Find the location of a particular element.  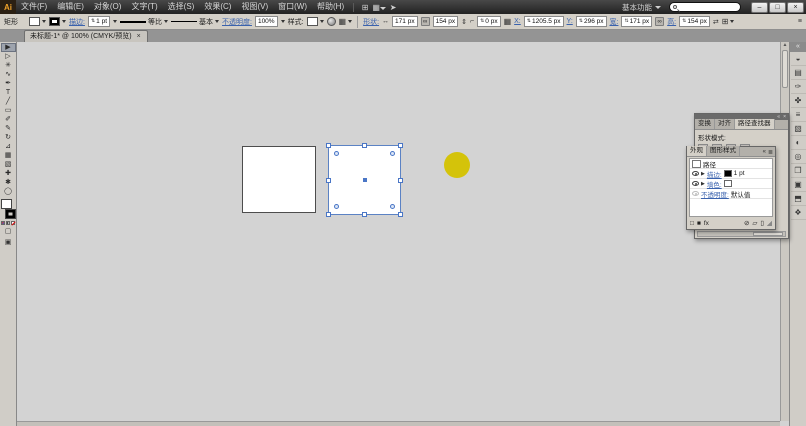

selection-tool: ▶ is located at coordinates (8, 47).